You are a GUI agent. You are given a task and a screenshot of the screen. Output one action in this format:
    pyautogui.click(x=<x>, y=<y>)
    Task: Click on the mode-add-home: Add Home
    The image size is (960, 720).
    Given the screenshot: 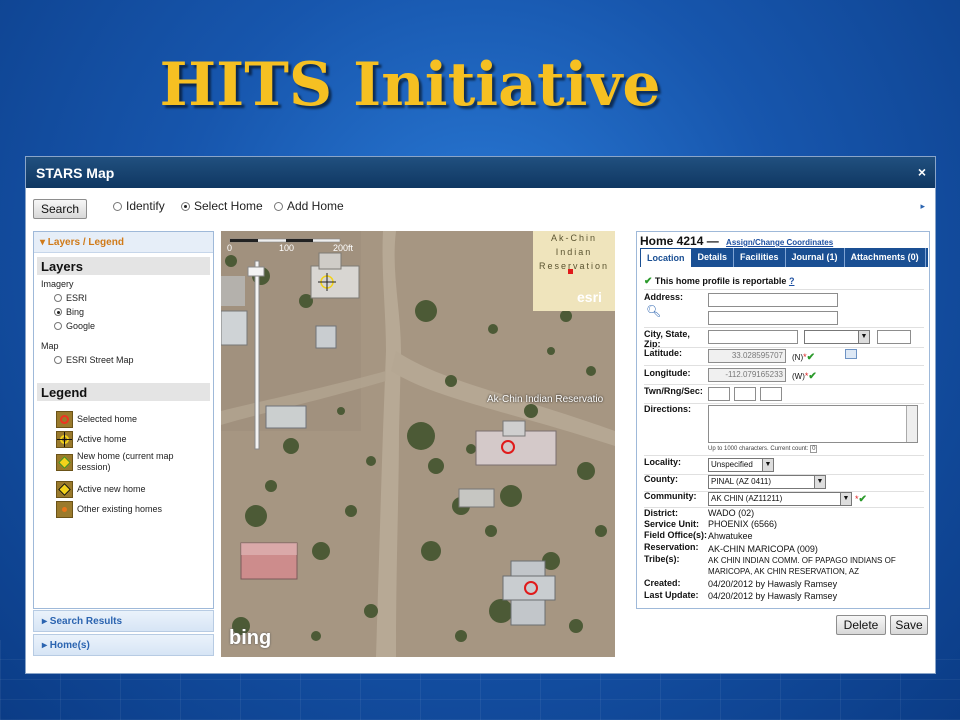 What is the action you would take?
    pyautogui.click(x=309, y=206)
    